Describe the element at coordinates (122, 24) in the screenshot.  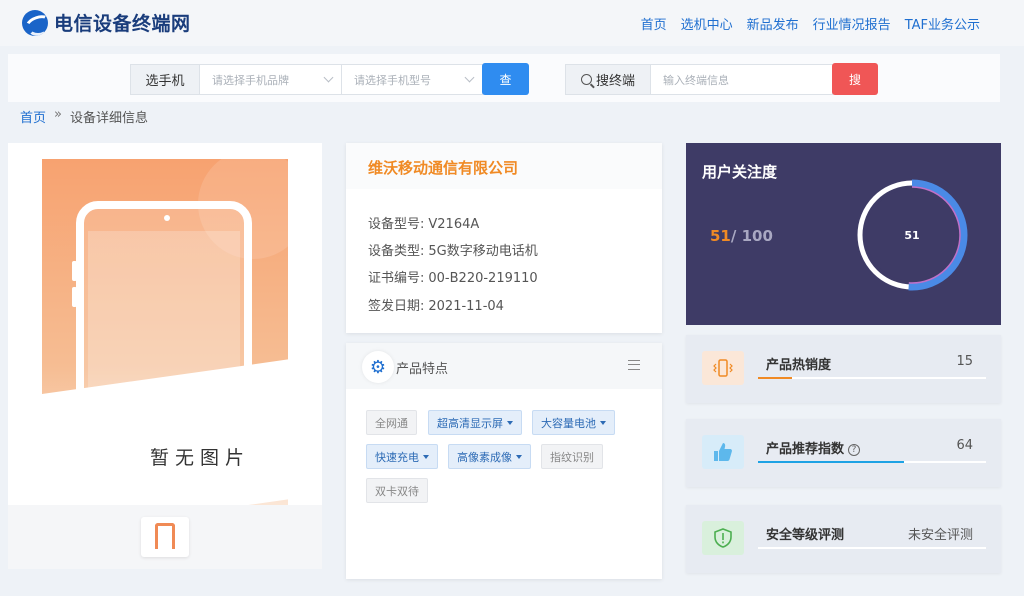
I see `logo-text: 电信设备终端网` at that location.